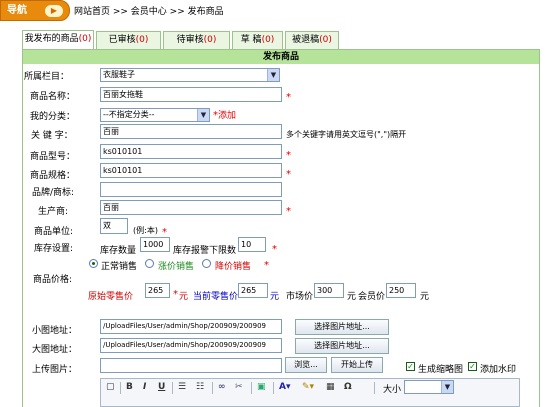 Image resolution: width=559 pixels, height=407 pixels. What do you see at coordinates (55, 370) in the screenshot?
I see `upload-label: 上传图片：` at bounding box center [55, 370].